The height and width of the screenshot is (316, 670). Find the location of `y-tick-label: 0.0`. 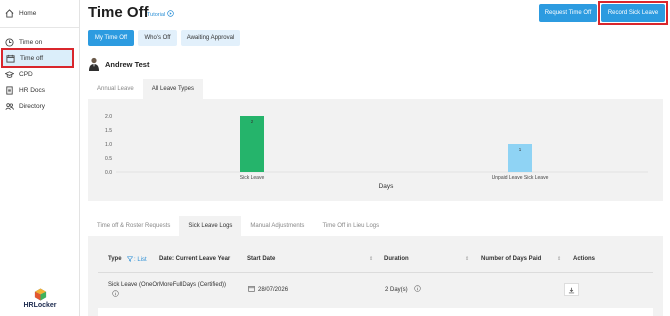

y-tick-label: 0.0 is located at coordinates (108, 173).